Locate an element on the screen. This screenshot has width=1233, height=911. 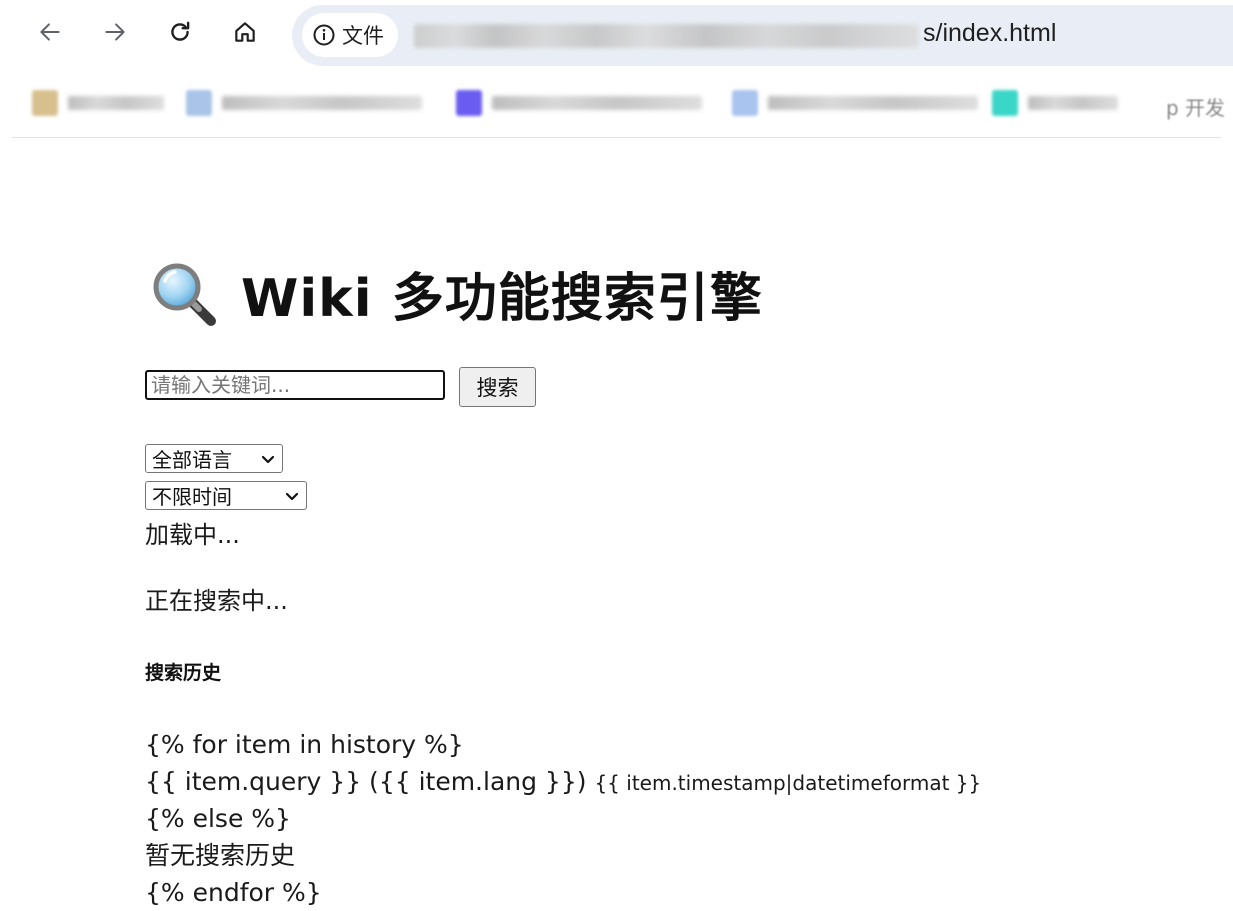
reload-button is located at coordinates (180, 34).